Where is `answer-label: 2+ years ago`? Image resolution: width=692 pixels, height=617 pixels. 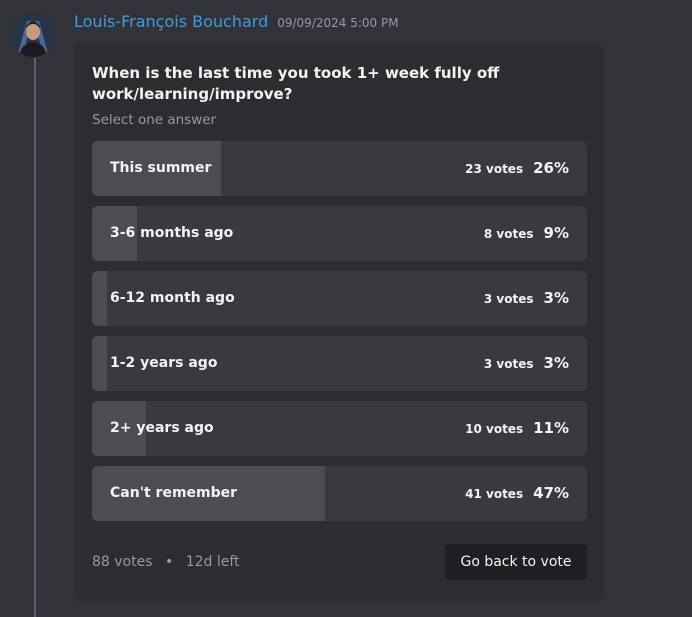
answer-label: 2+ years ago is located at coordinates (162, 428).